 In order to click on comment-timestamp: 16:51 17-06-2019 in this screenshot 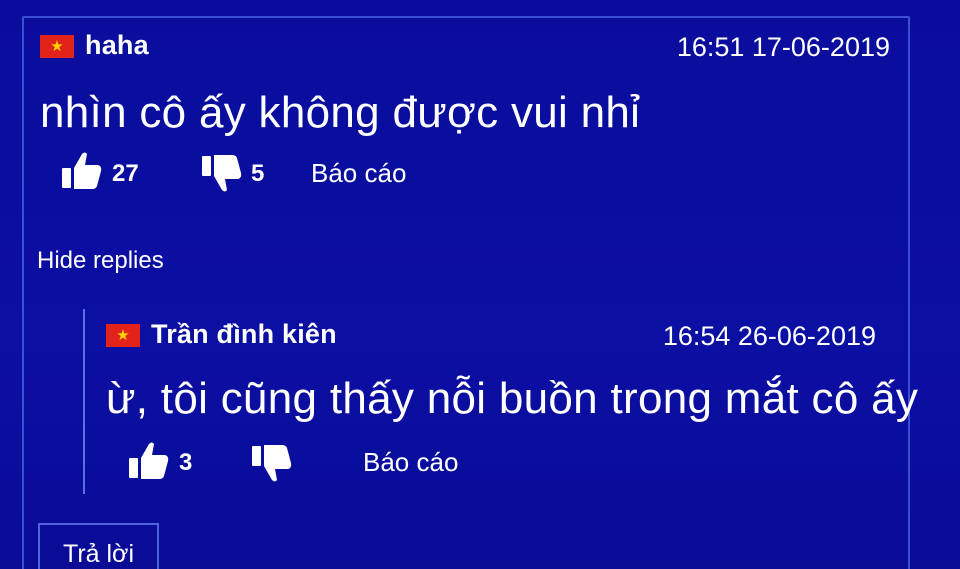, I will do `click(783, 47)`.